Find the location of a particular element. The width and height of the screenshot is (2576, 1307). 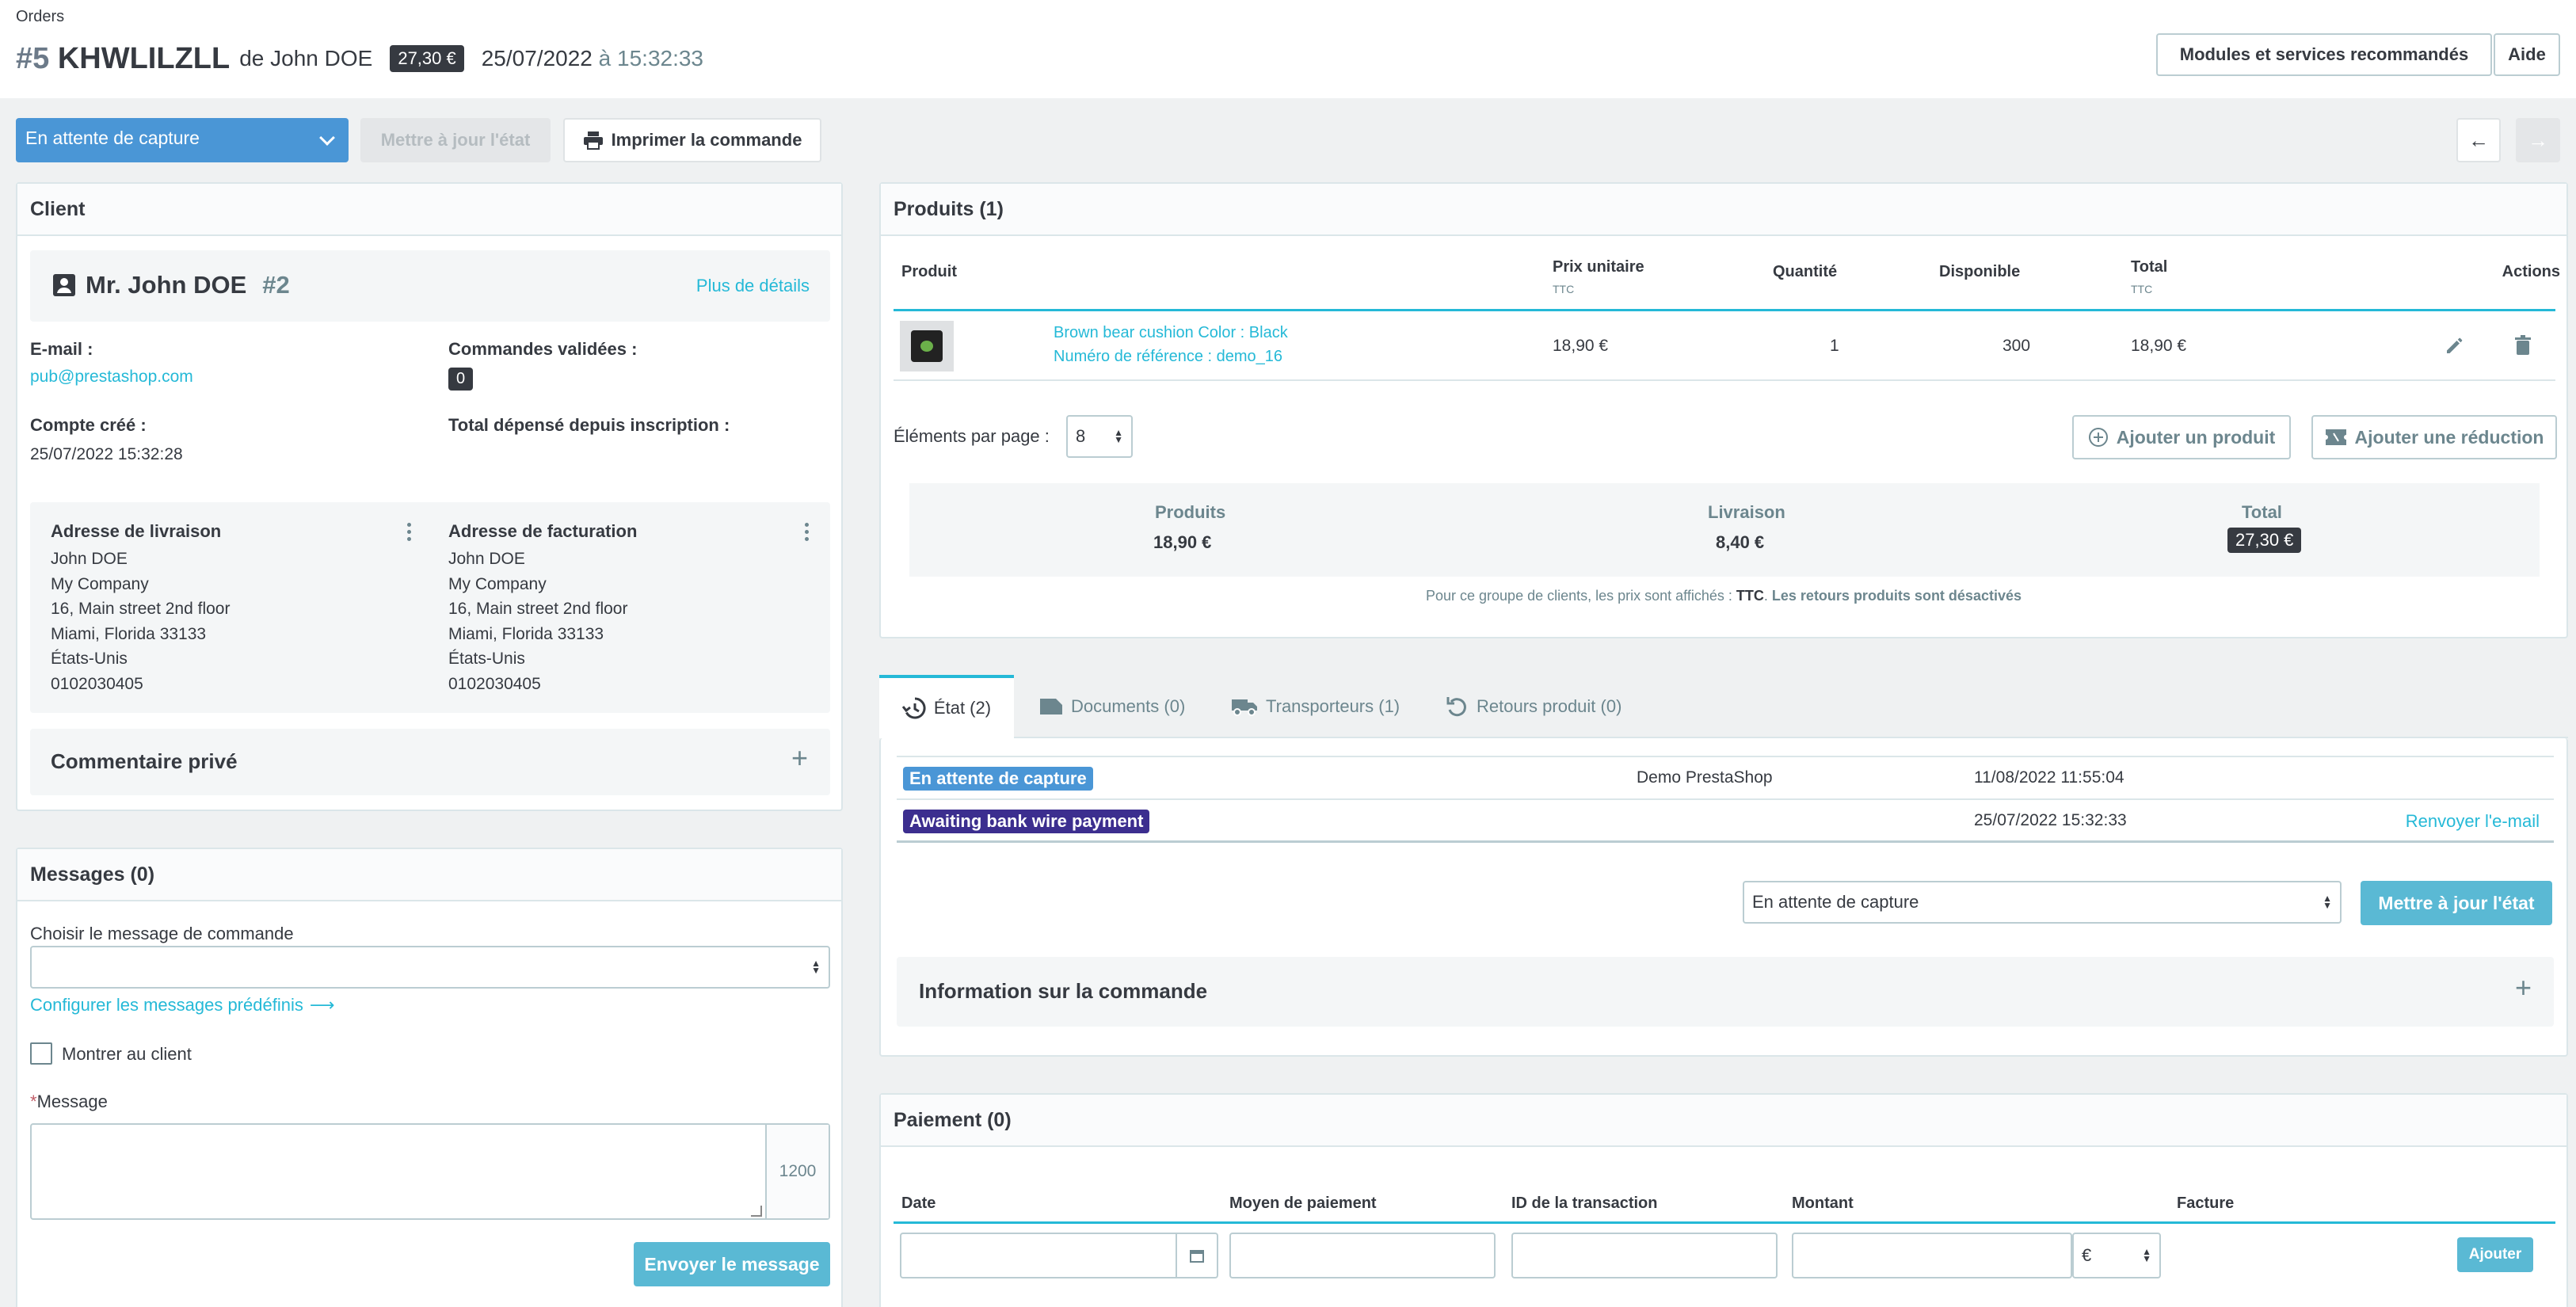

message-label: *Message is located at coordinates (69, 1101).